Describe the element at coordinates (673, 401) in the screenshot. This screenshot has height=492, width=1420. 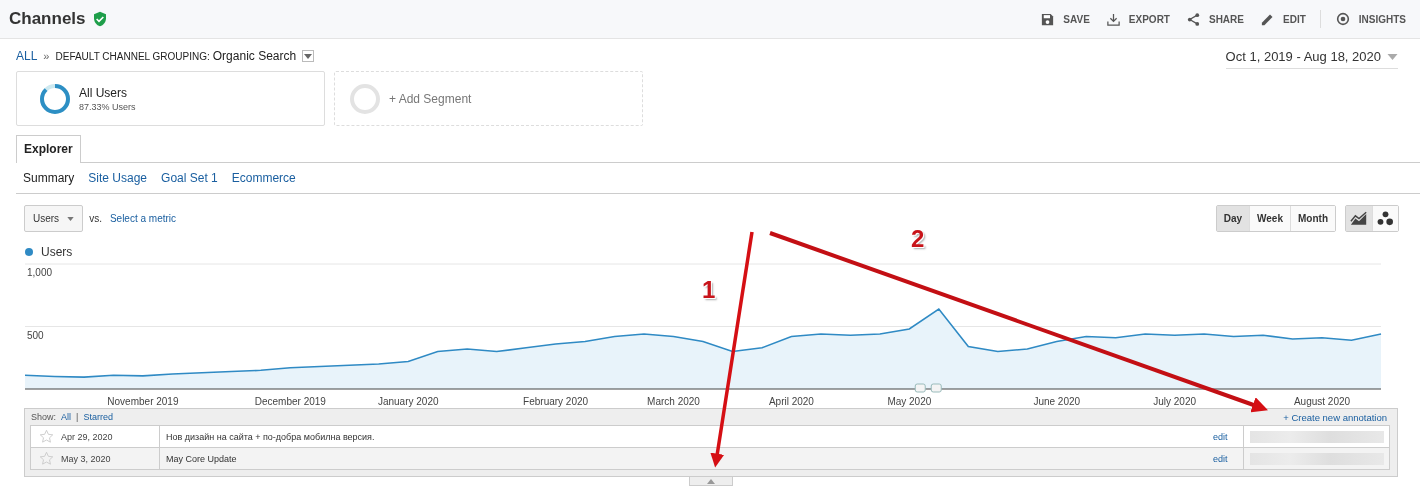
I see `axis-label: March 2020` at that location.